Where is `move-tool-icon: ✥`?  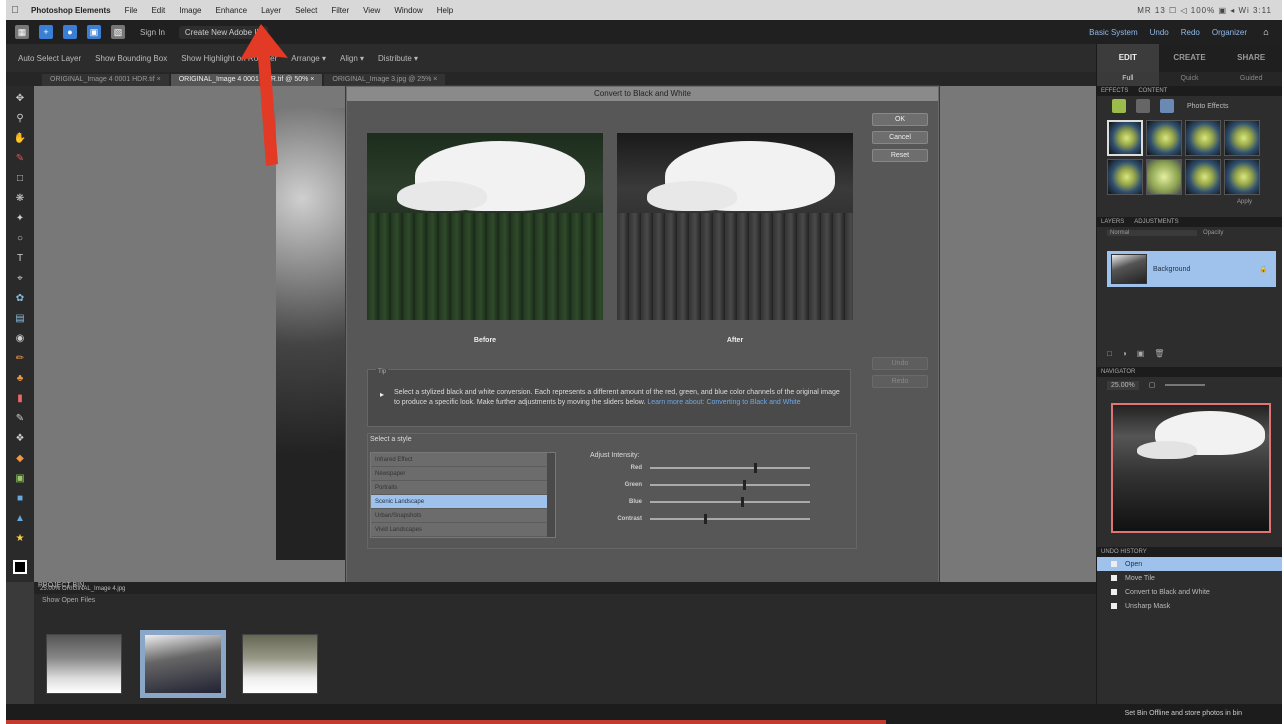 move-tool-icon: ✥ is located at coordinates (20, 98).